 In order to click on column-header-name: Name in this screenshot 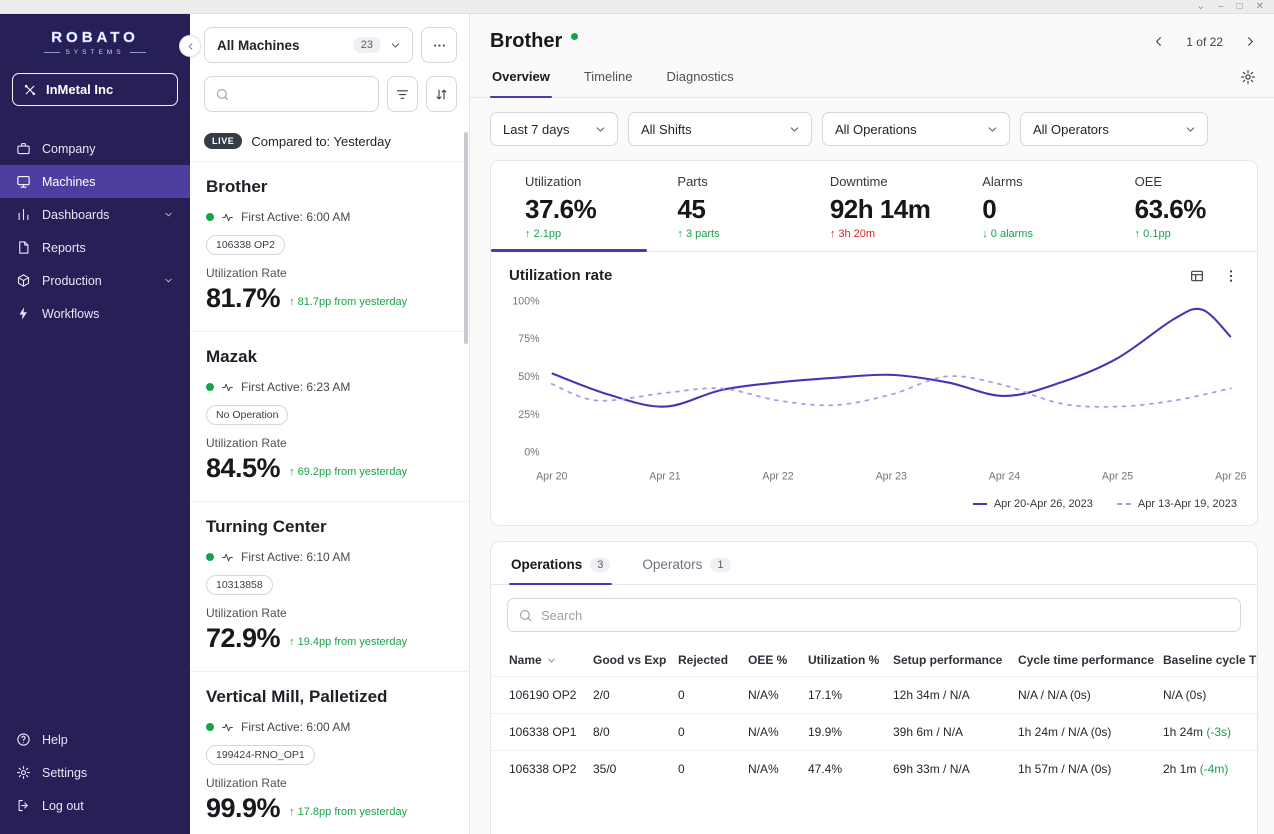, I will do `click(542, 660)`.